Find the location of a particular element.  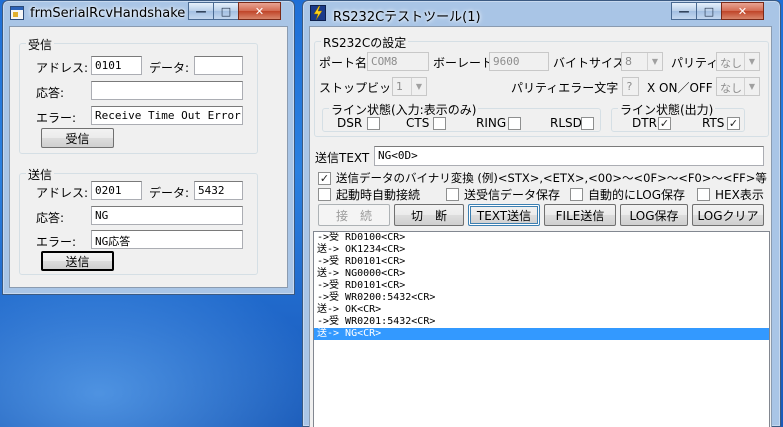

parity-value: なし is located at coordinates (731, 63).